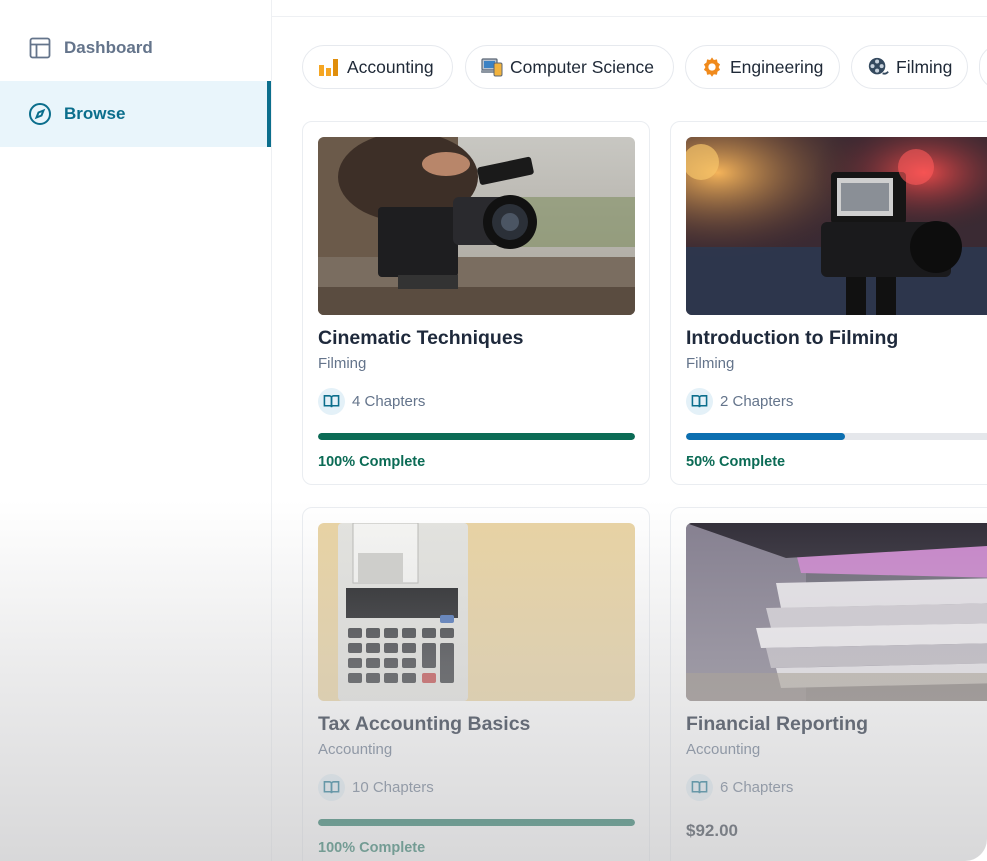 This screenshot has width=987, height=861. I want to click on course-image-video-camera, so click(836, 226).